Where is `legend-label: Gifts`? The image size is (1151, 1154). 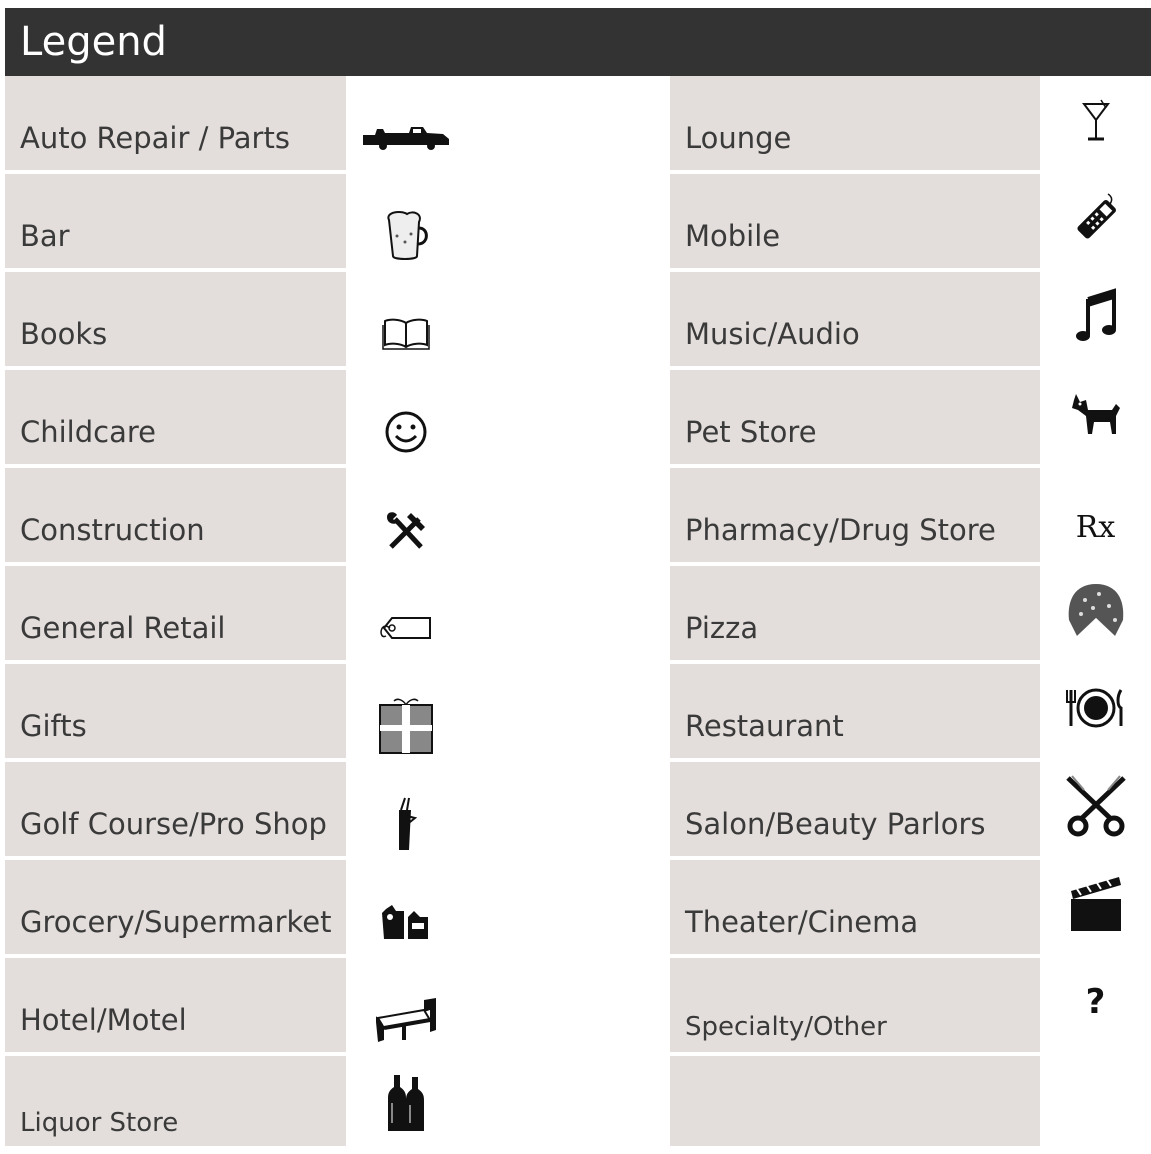
legend-label: Gifts is located at coordinates (175, 712).